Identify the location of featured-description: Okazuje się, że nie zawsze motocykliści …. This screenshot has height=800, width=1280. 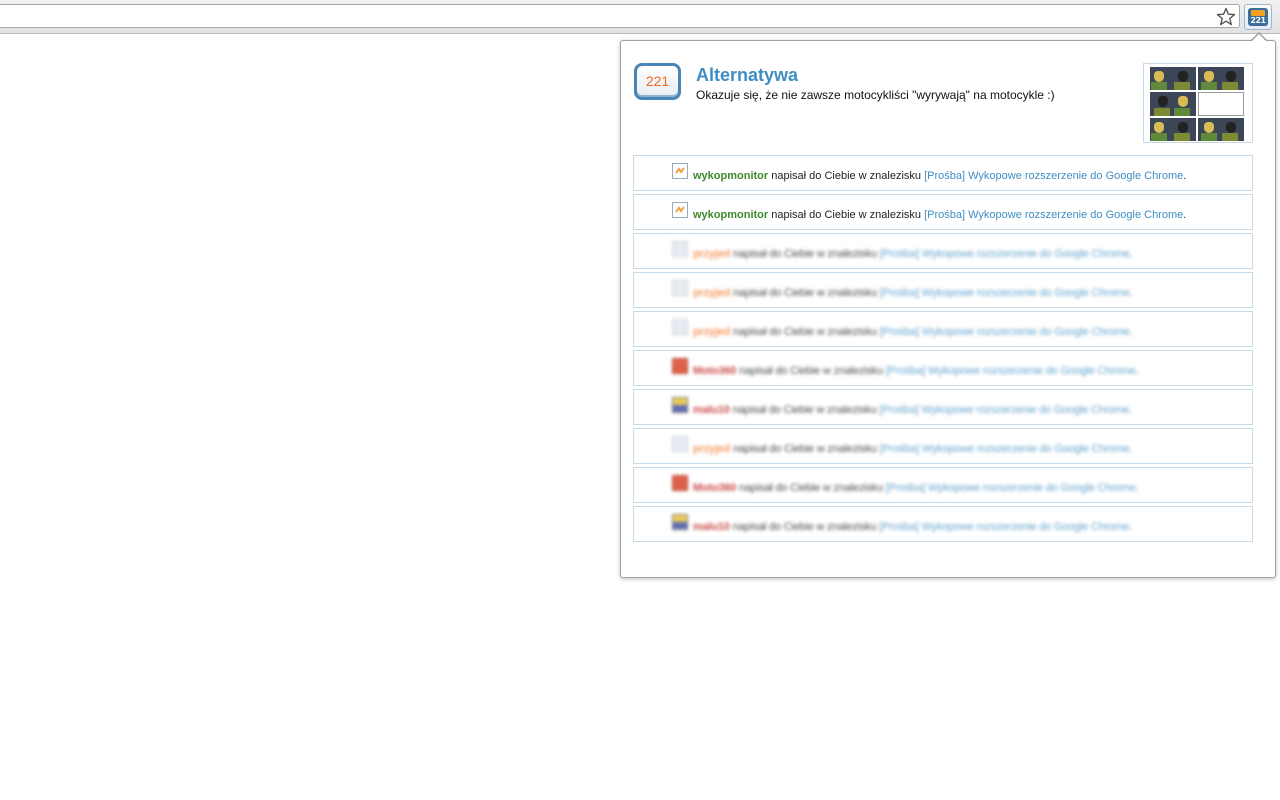
(875, 95).